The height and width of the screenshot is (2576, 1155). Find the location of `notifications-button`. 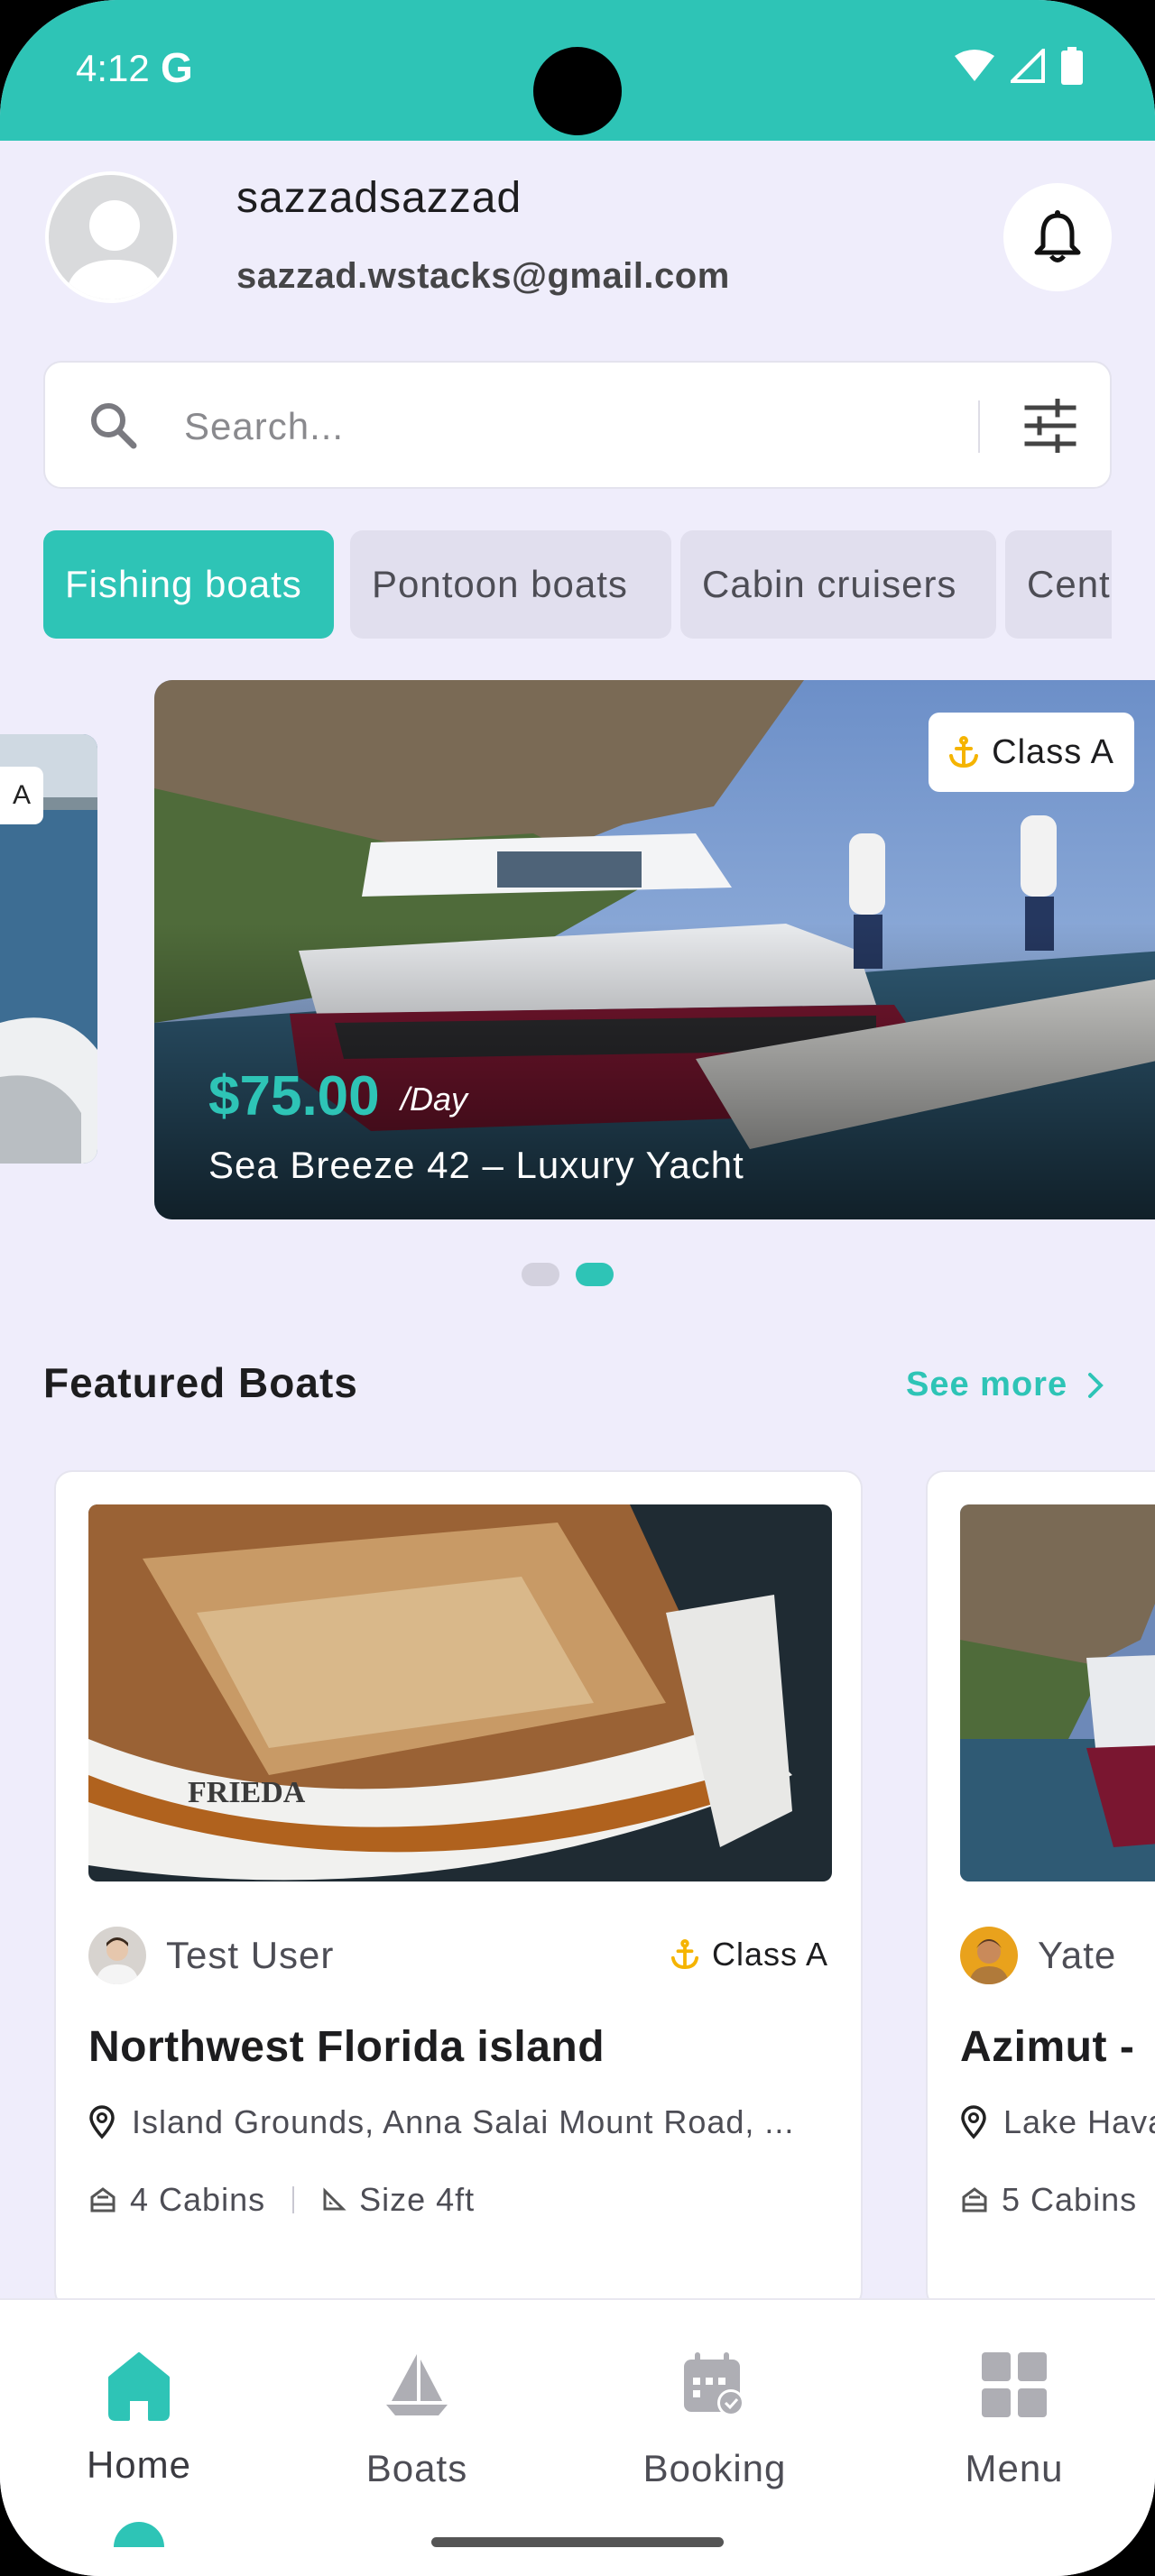

notifications-button is located at coordinates (1057, 237).